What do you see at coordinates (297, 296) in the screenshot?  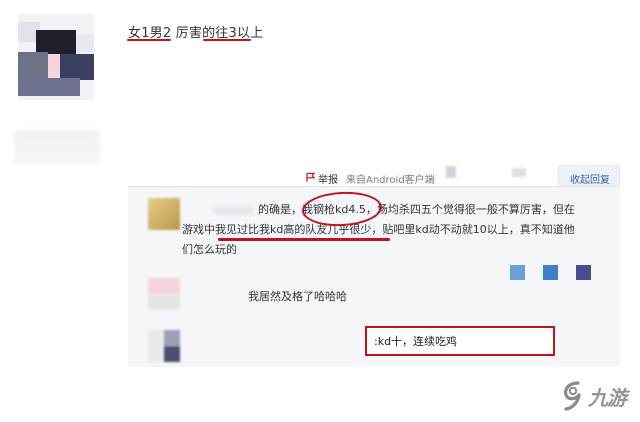 I see `reply-text: 我居然及格了哈哈哈` at bounding box center [297, 296].